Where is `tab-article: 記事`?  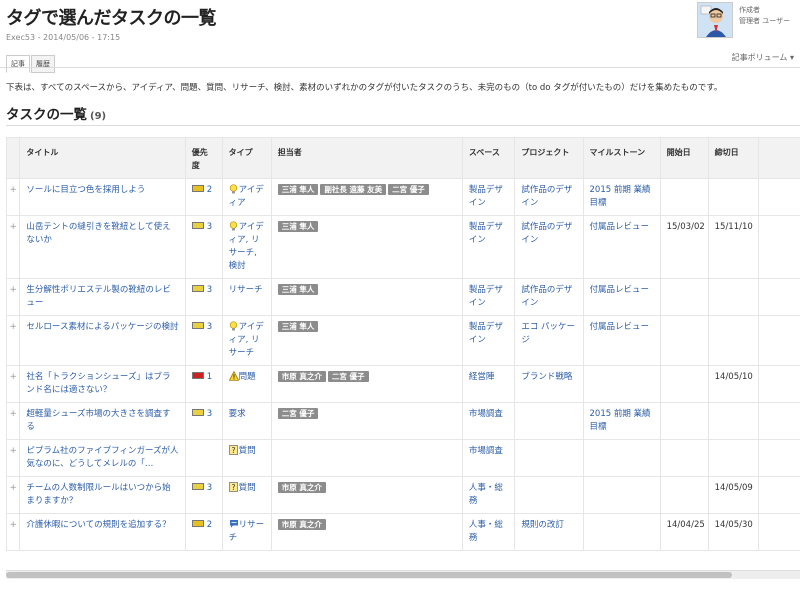 tab-article: 記事 is located at coordinates (18, 64).